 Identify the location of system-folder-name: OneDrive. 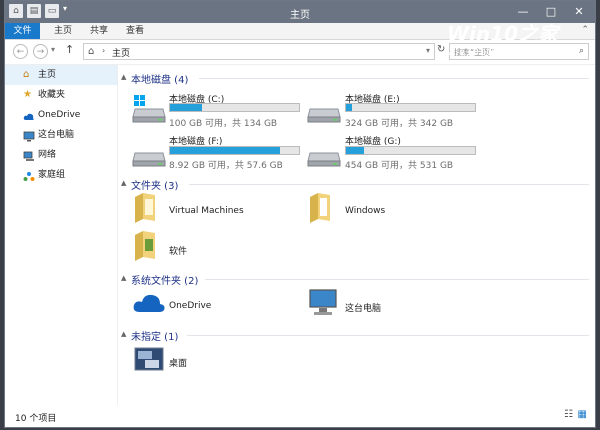
(190, 306).